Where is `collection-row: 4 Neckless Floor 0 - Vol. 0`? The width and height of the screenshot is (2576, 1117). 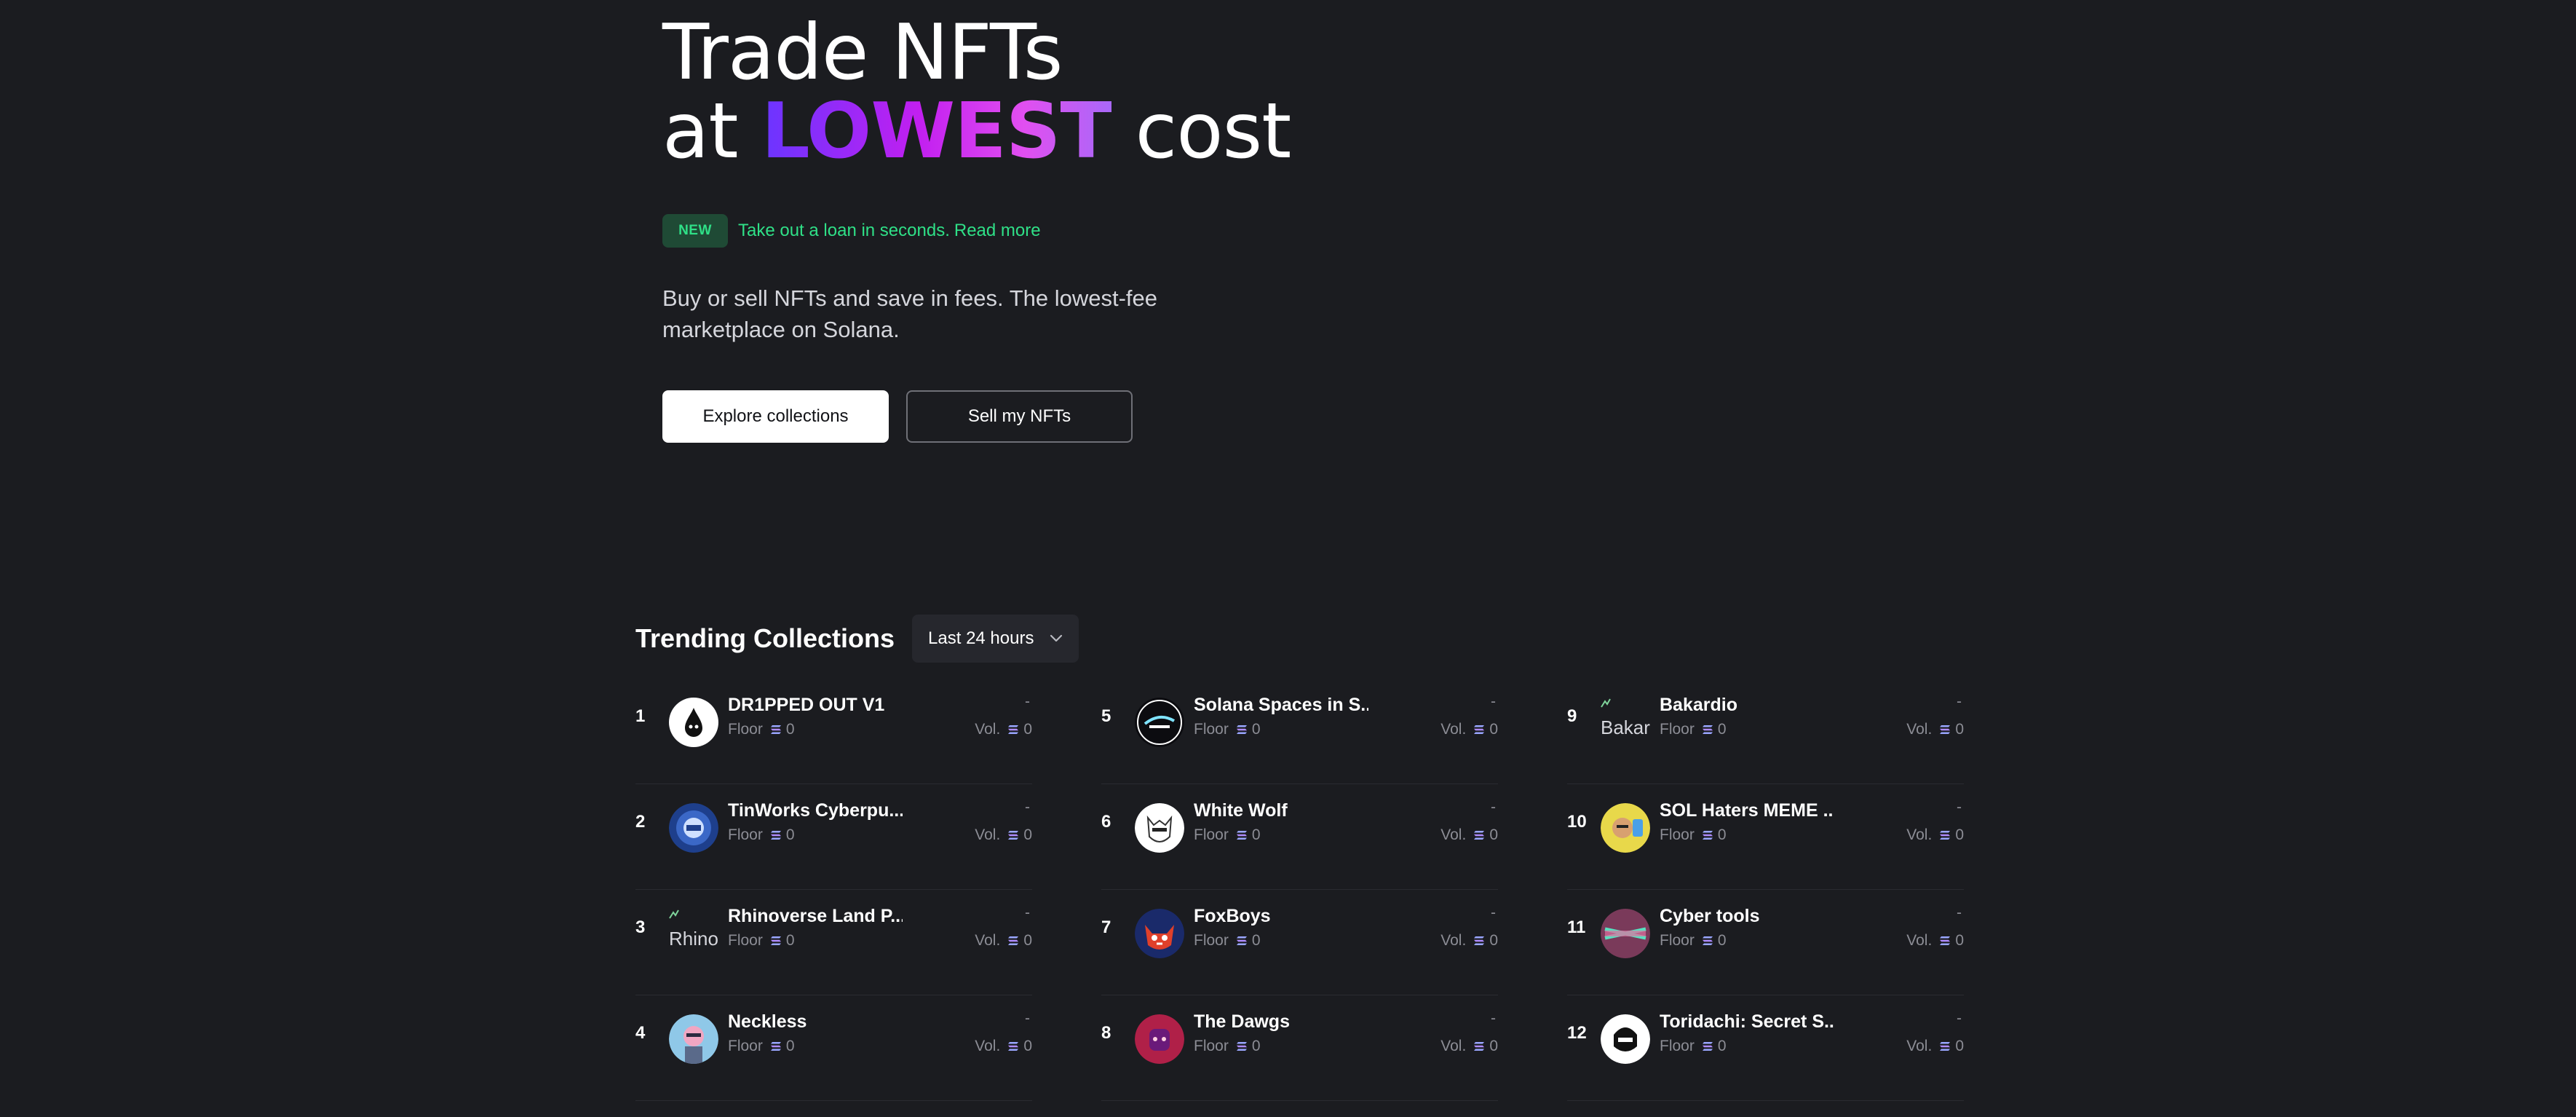 collection-row: 4 Neckless Floor 0 - Vol. 0 is located at coordinates (833, 1048).